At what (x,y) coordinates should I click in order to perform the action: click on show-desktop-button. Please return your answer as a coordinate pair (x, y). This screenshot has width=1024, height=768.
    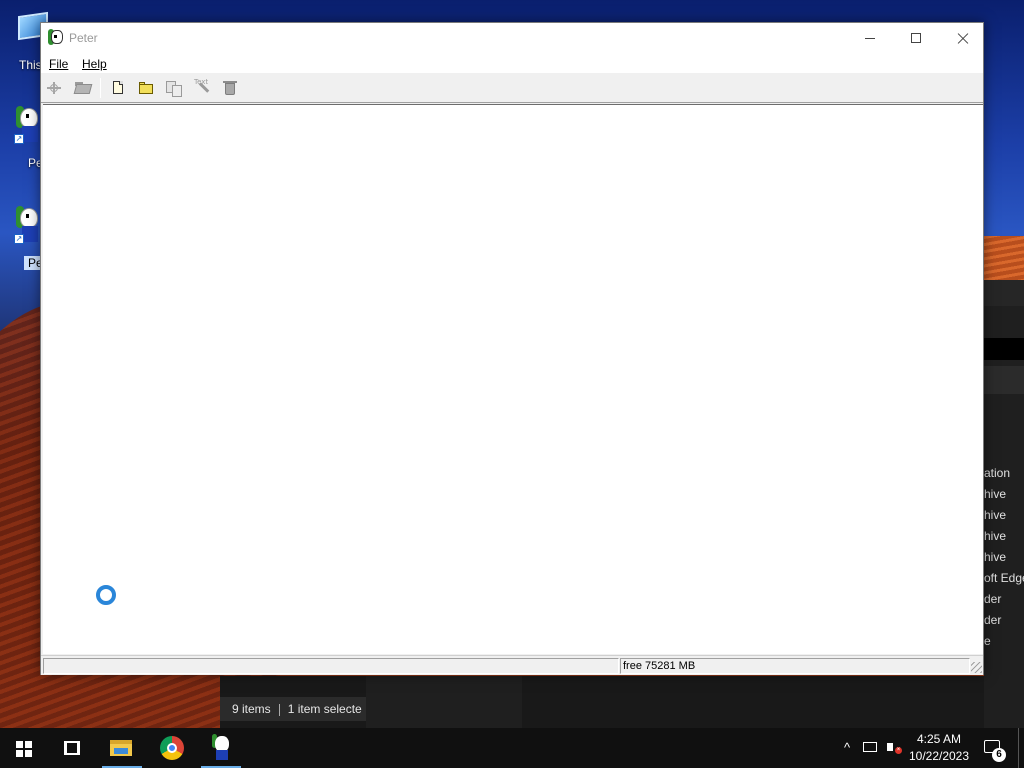
    Looking at the image, I should click on (1018, 748).